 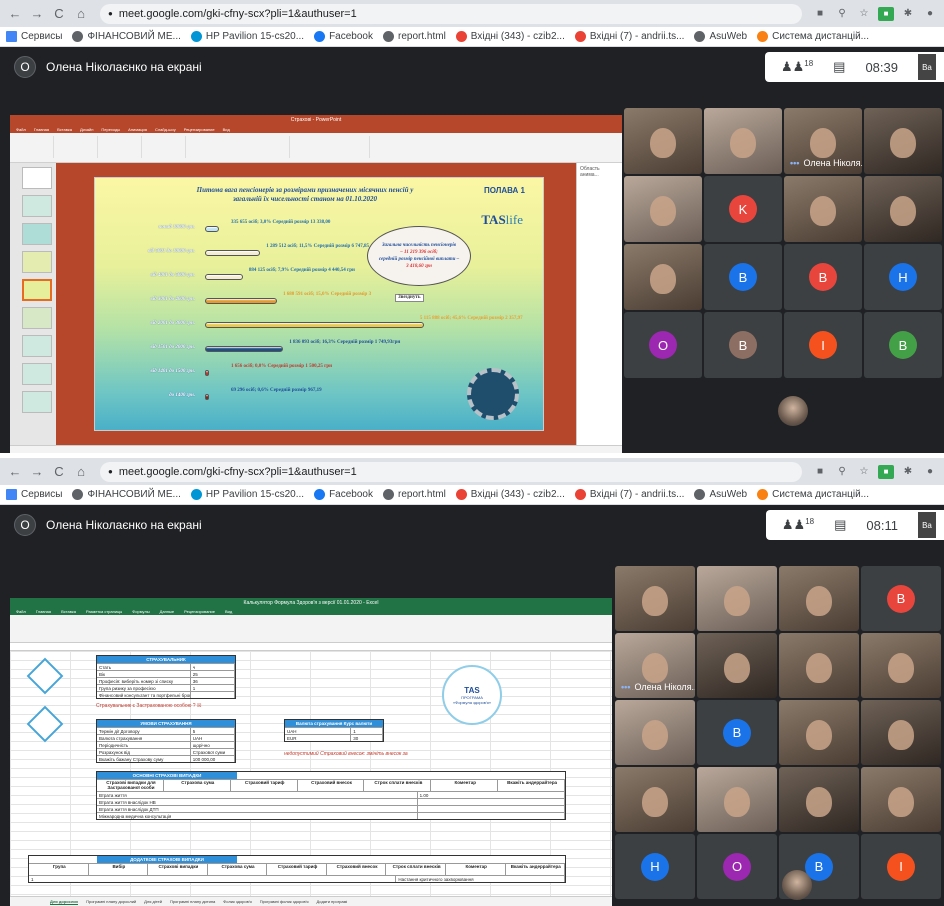 I want to click on table-cell: Втрата життя, so click(x=257, y=795).